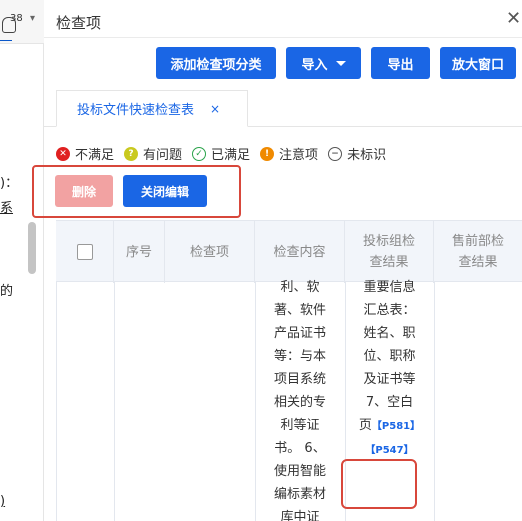  I want to click on header-divider, so click(283, 37).